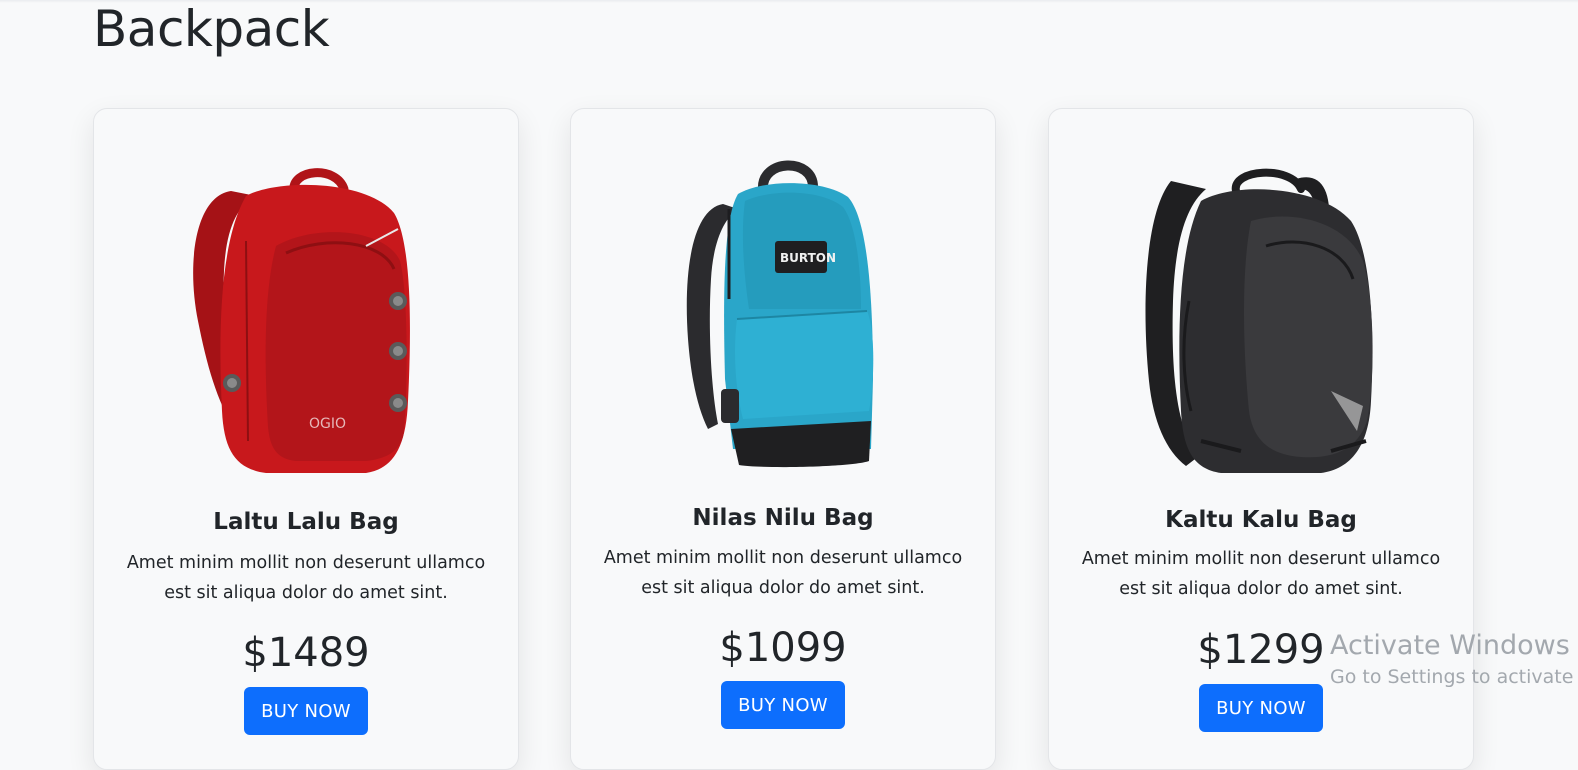 The width and height of the screenshot is (1578, 770). What do you see at coordinates (306, 522) in the screenshot?
I see `product-name: Laltu Lalu Bag` at bounding box center [306, 522].